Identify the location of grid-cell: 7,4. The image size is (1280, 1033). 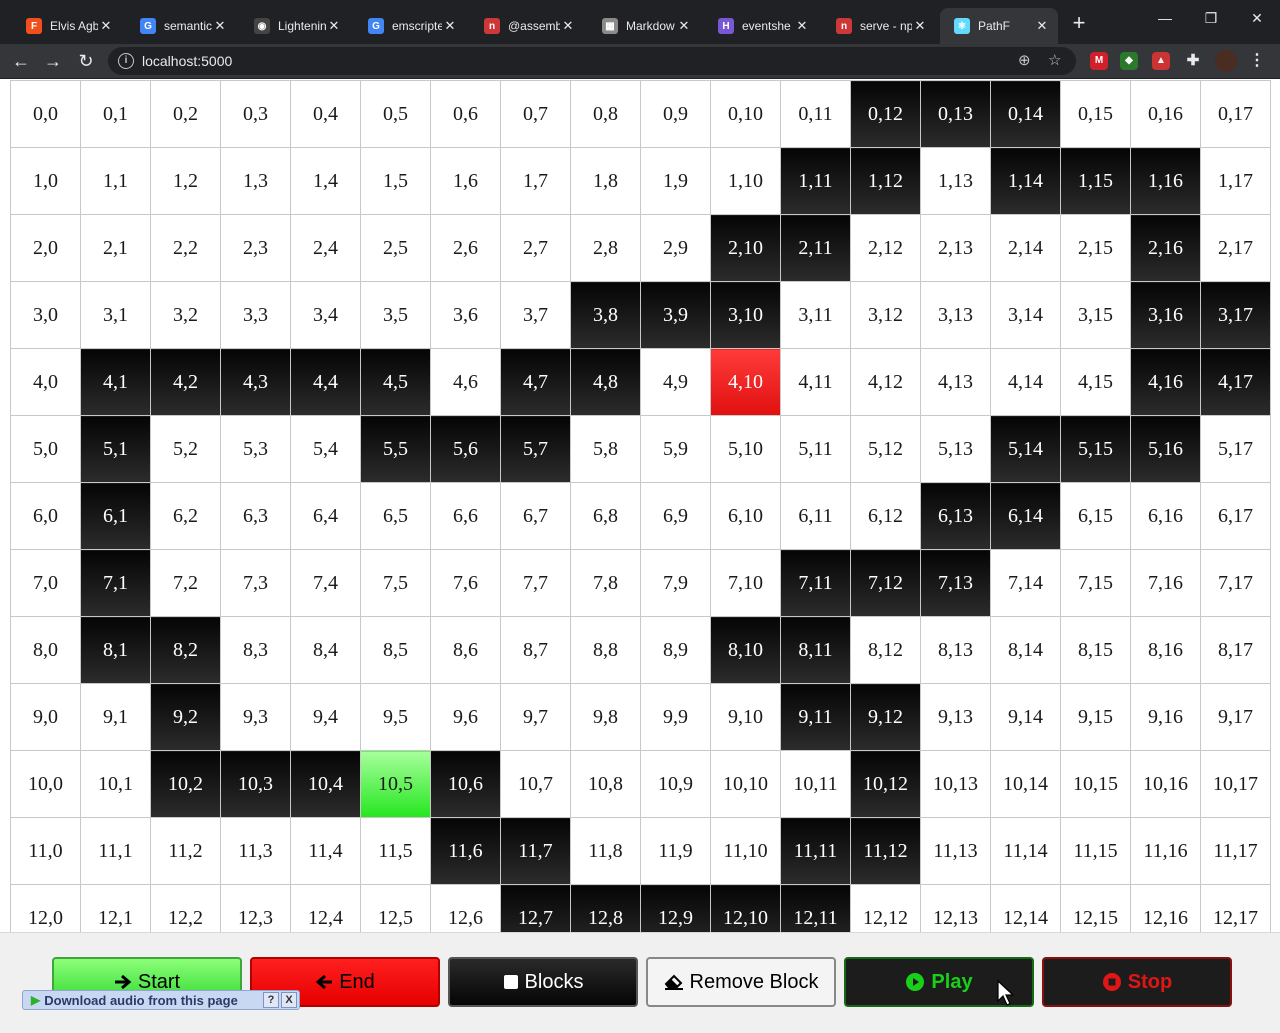
(325, 583).